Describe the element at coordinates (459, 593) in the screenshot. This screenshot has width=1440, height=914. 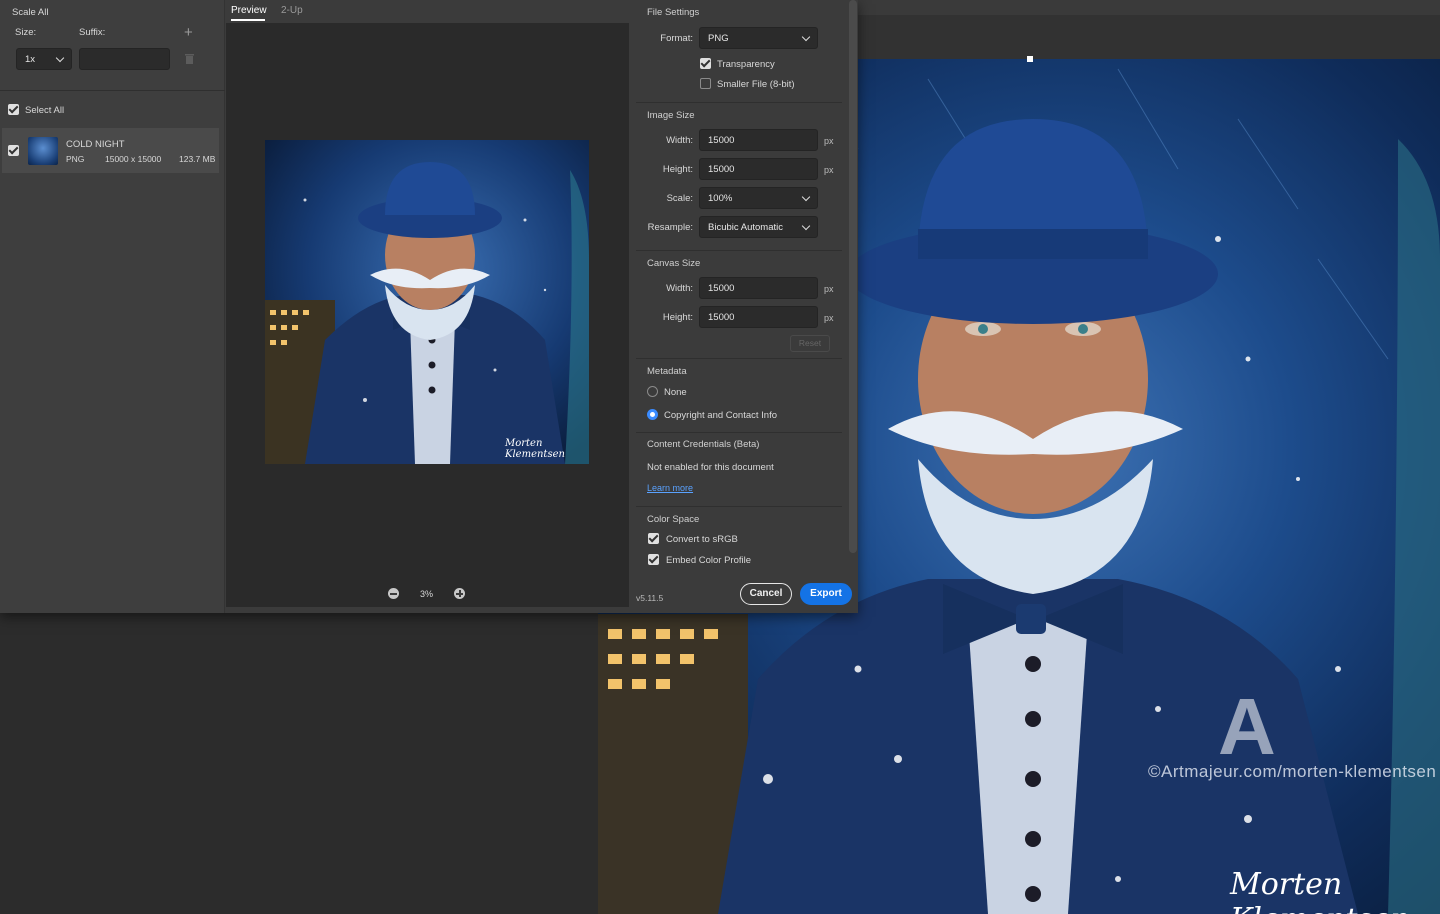
I see `zoom-in-icon` at that location.